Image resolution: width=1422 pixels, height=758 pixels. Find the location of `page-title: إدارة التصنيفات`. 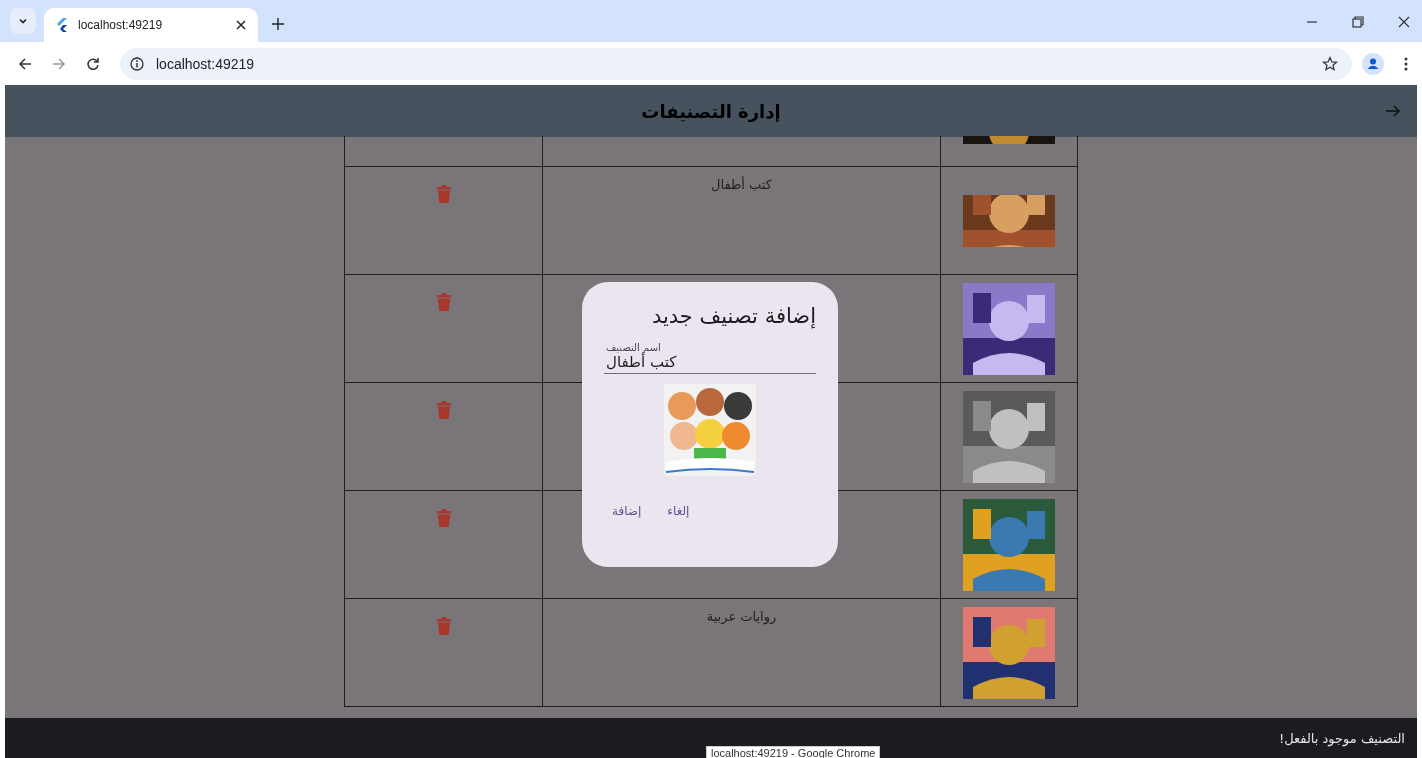

page-title: إدارة التصنيفات is located at coordinates (711, 111).